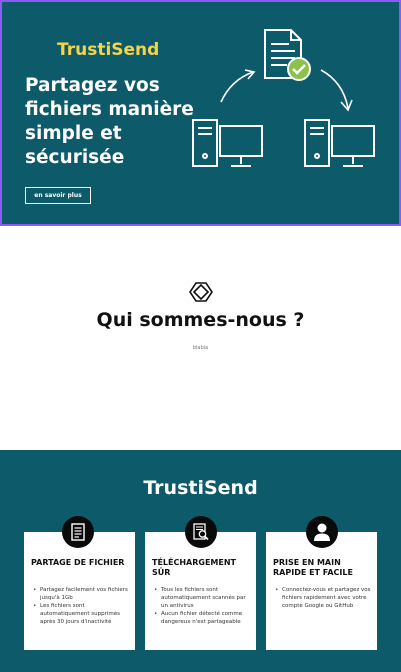 The width and height of the screenshot is (401, 672). I want to click on user-icon, so click(322, 532).